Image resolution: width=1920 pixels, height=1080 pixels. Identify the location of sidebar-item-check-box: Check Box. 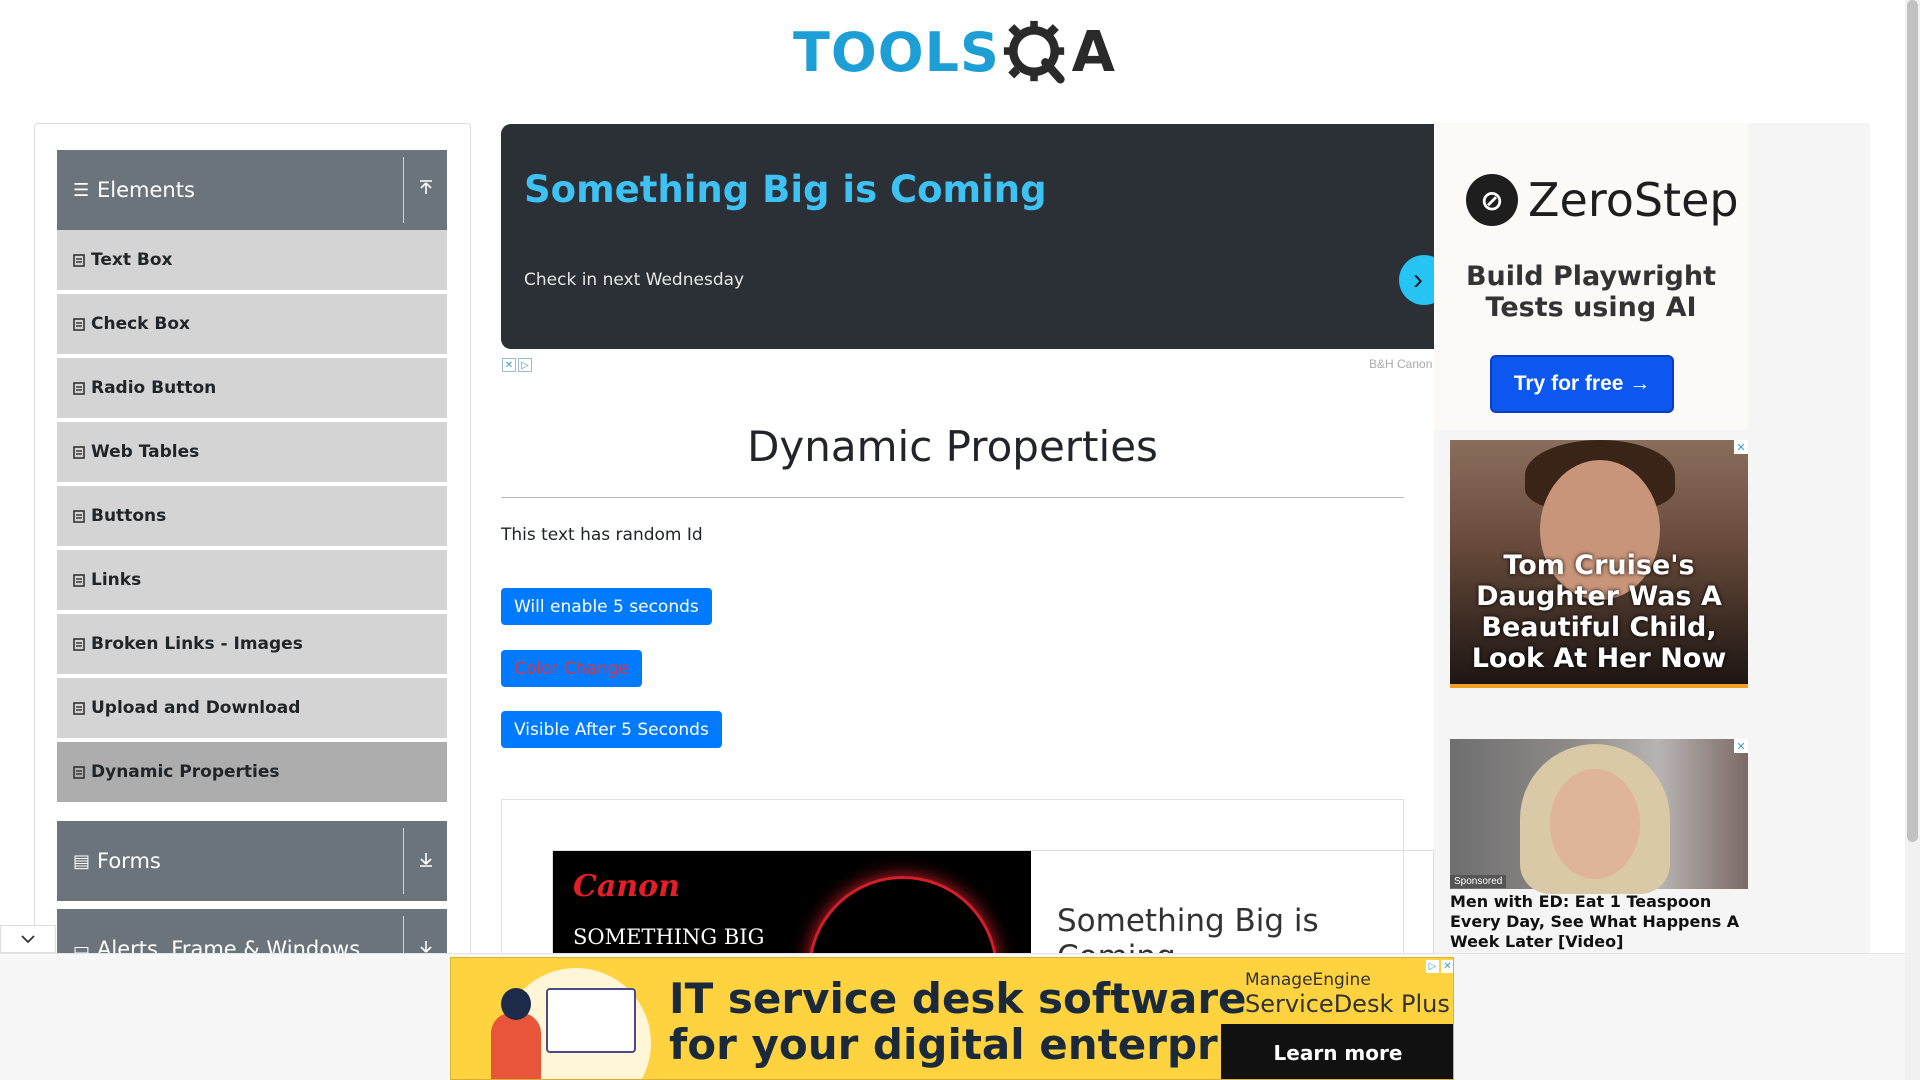
(252, 324).